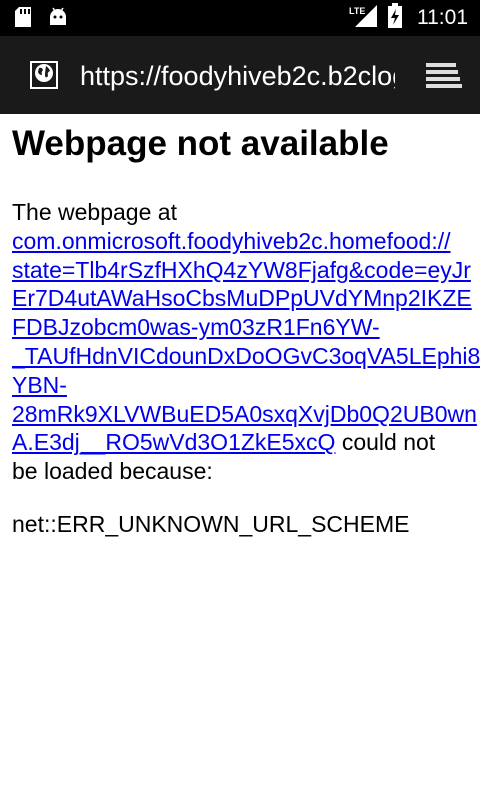 The height and width of the screenshot is (800, 480). What do you see at coordinates (246, 356) in the screenshot?
I see `failed-url-link-line: _TAUfHdnVICdounDxDoOGvC3oqVA5LEphi8` at bounding box center [246, 356].